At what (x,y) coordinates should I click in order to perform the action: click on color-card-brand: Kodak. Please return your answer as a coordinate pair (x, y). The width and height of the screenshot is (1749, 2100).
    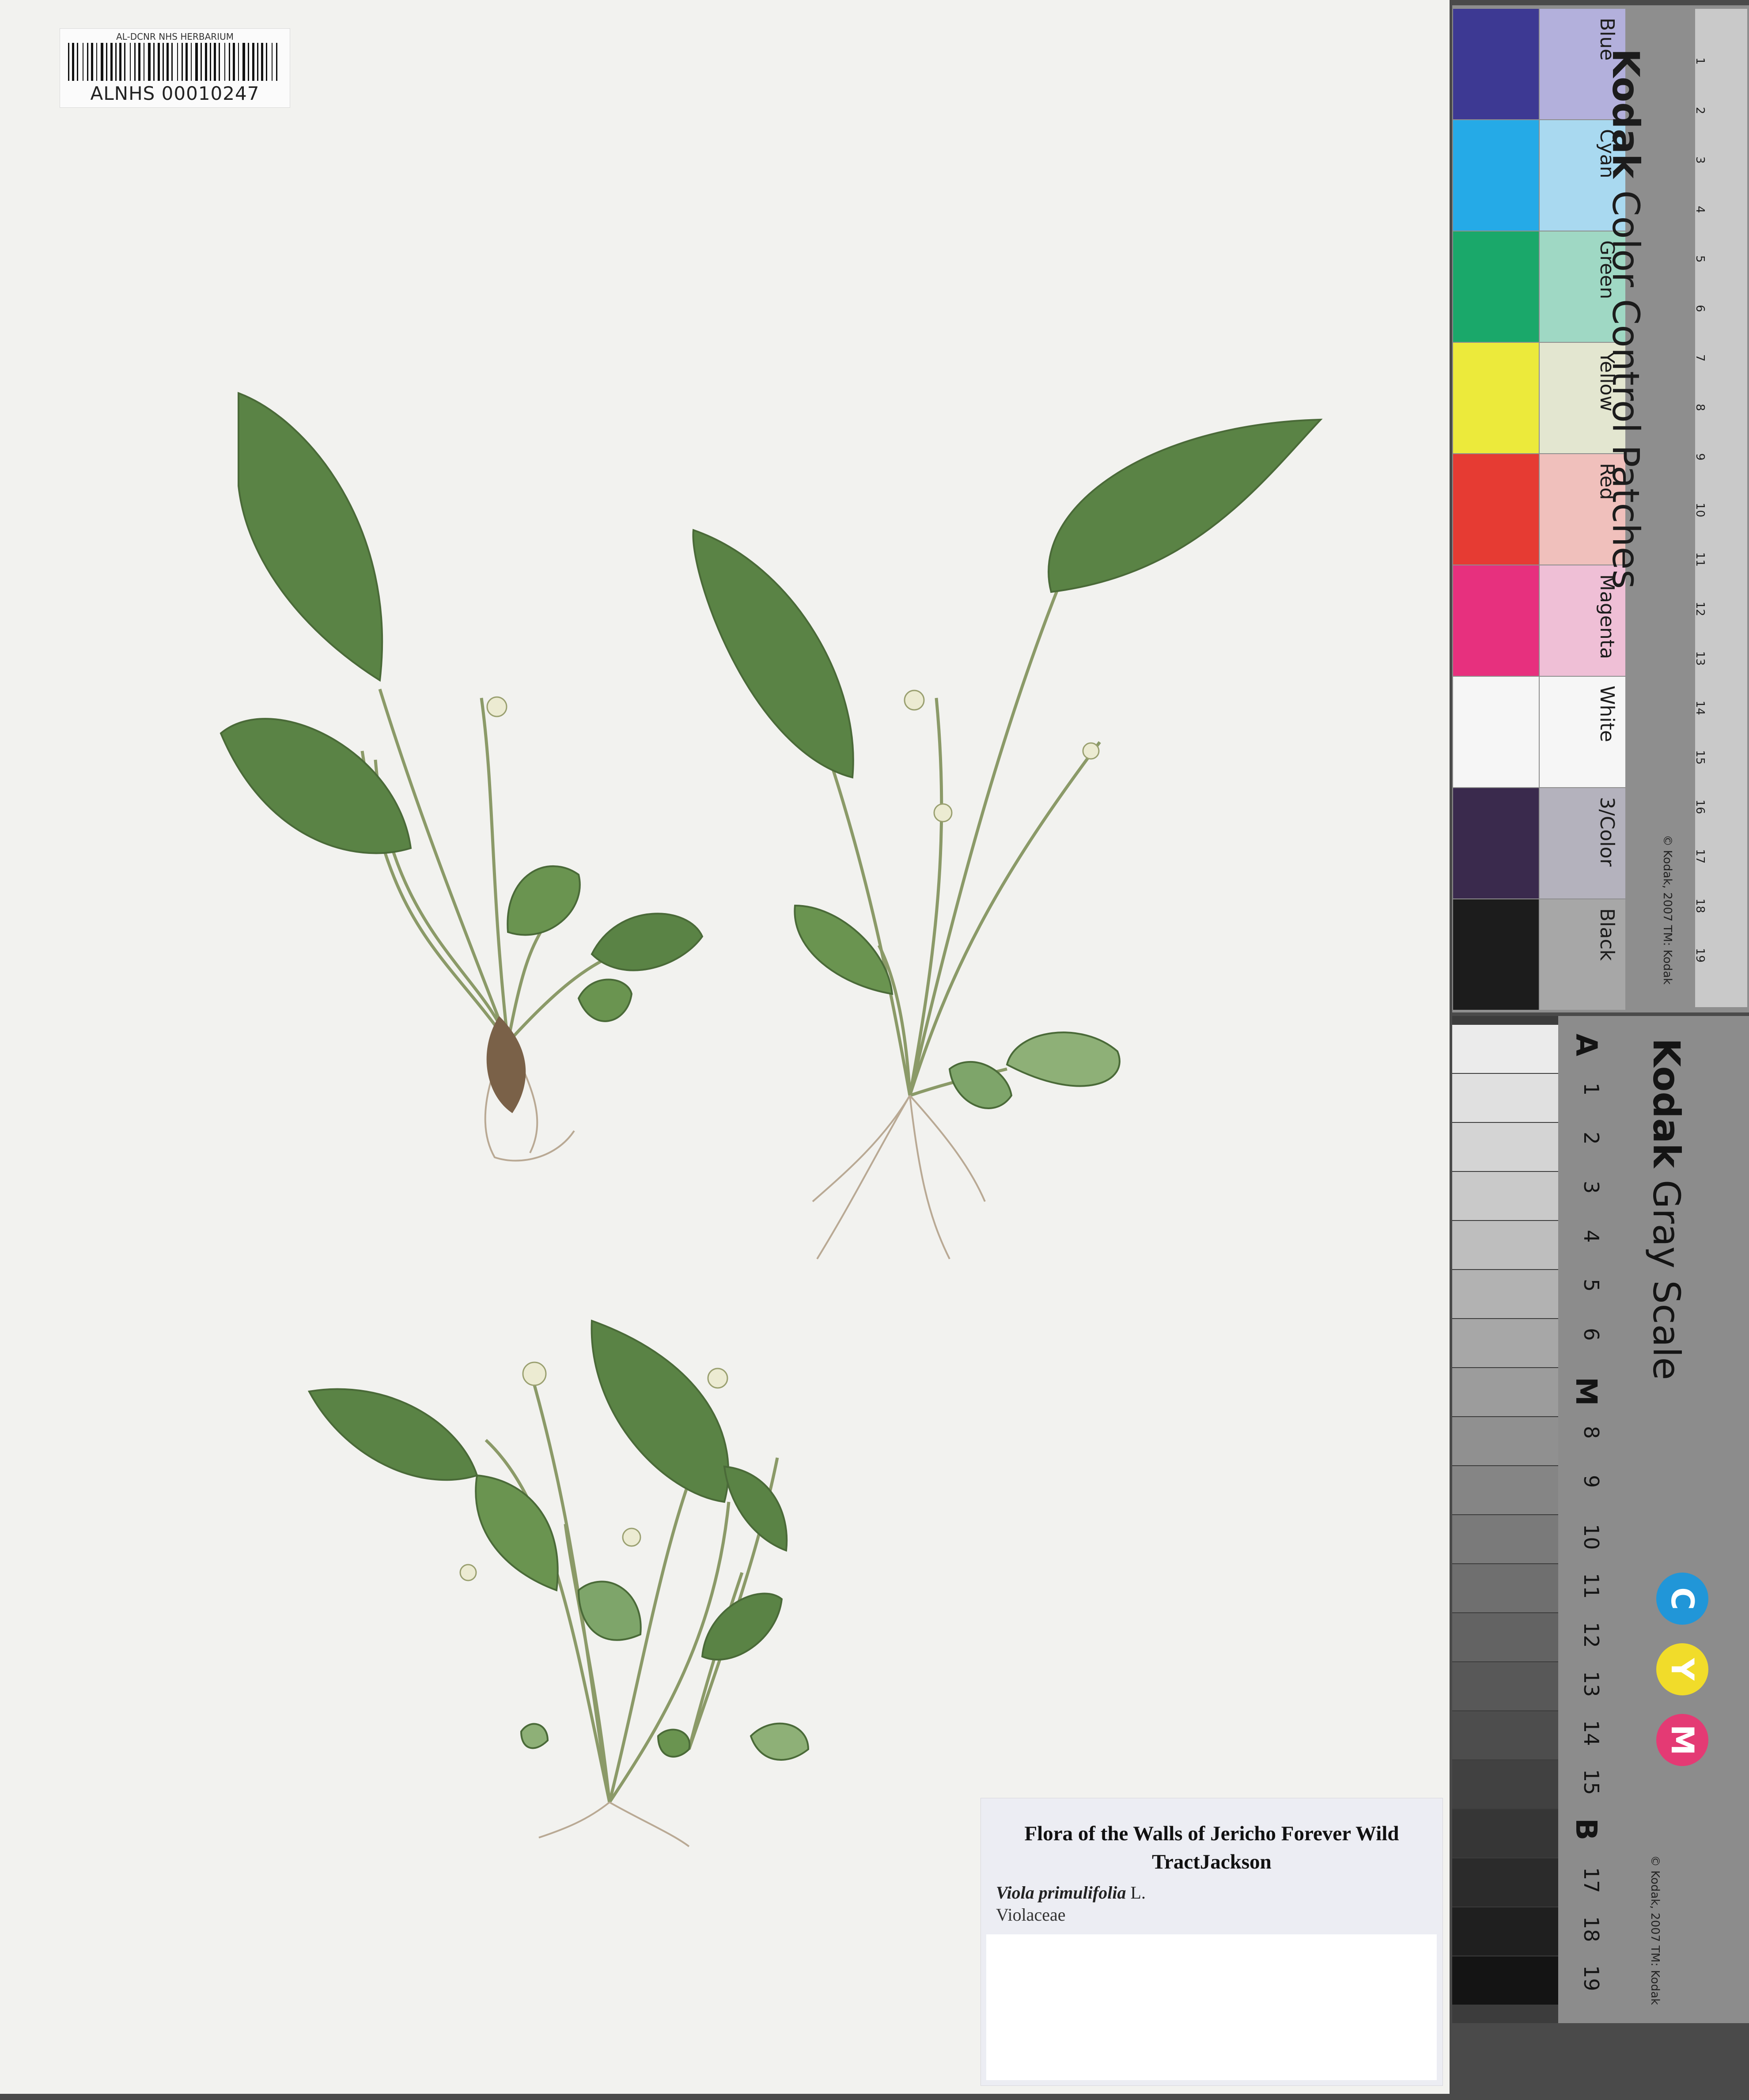
    Looking at the image, I should click on (1625, 114).